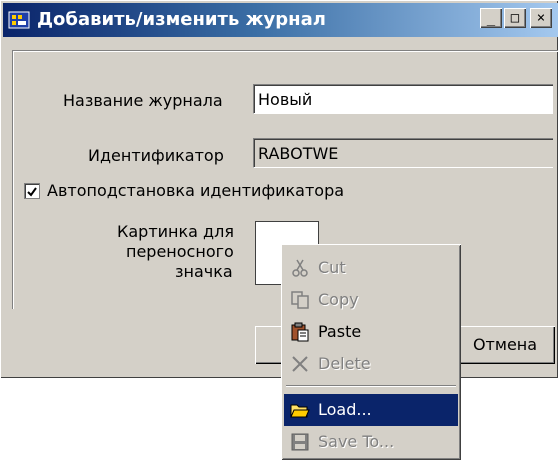  I want to click on cancel-button: Отмена, so click(505, 345).